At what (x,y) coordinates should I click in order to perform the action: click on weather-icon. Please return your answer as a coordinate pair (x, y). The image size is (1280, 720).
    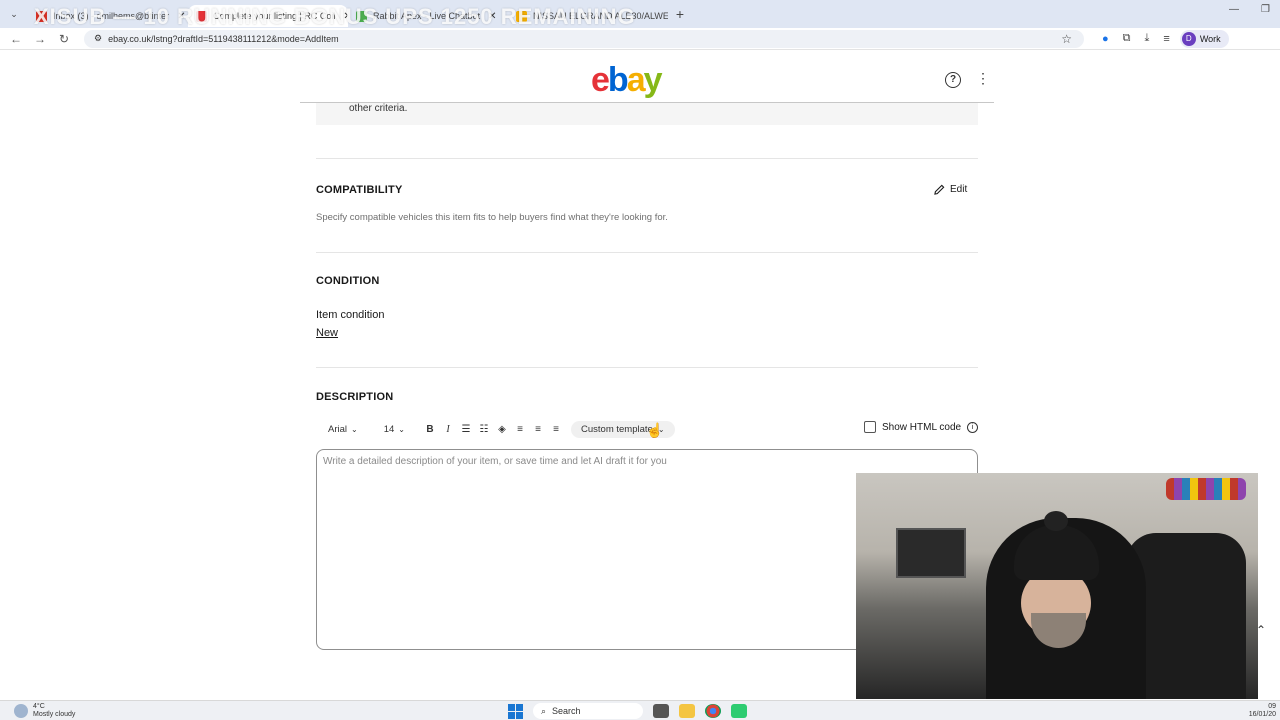
    Looking at the image, I should click on (21, 711).